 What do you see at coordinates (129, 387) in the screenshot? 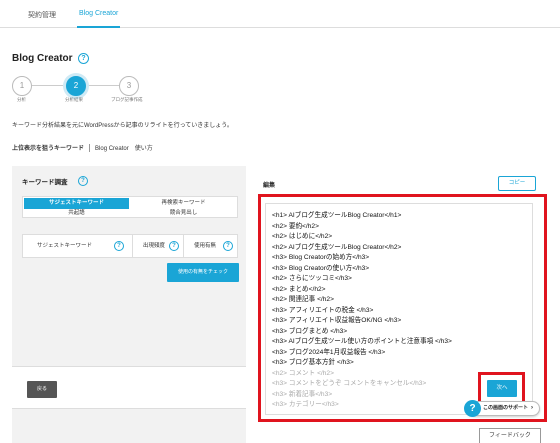
I see `bottom-bar: 戻る` at bounding box center [129, 387].